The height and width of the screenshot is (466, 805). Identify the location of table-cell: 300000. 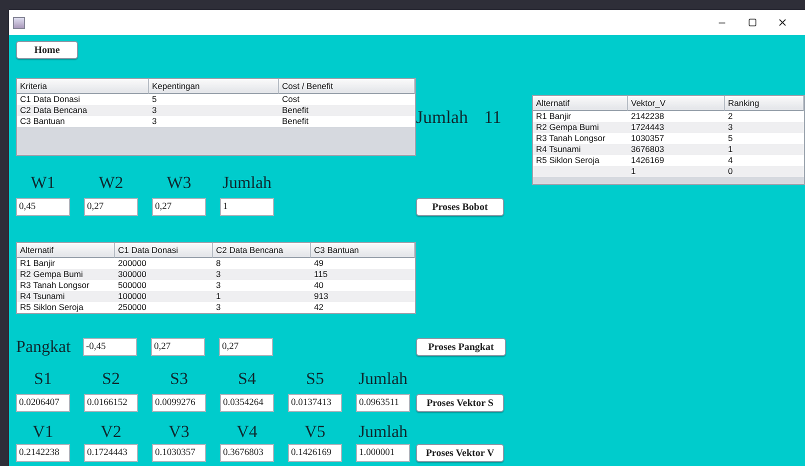
(164, 274).